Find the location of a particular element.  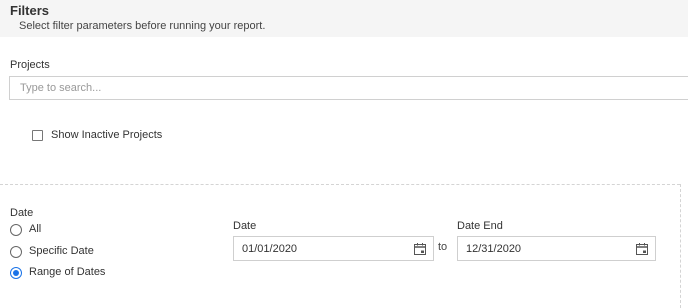

range-to-label: to is located at coordinates (443, 247).